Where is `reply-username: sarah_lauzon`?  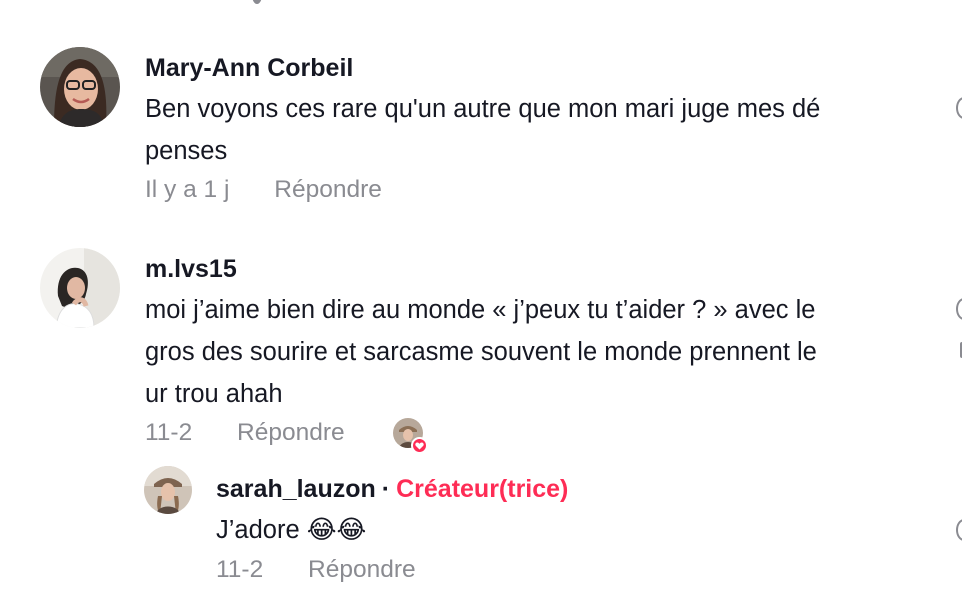
reply-username: sarah_lauzon is located at coordinates (296, 489).